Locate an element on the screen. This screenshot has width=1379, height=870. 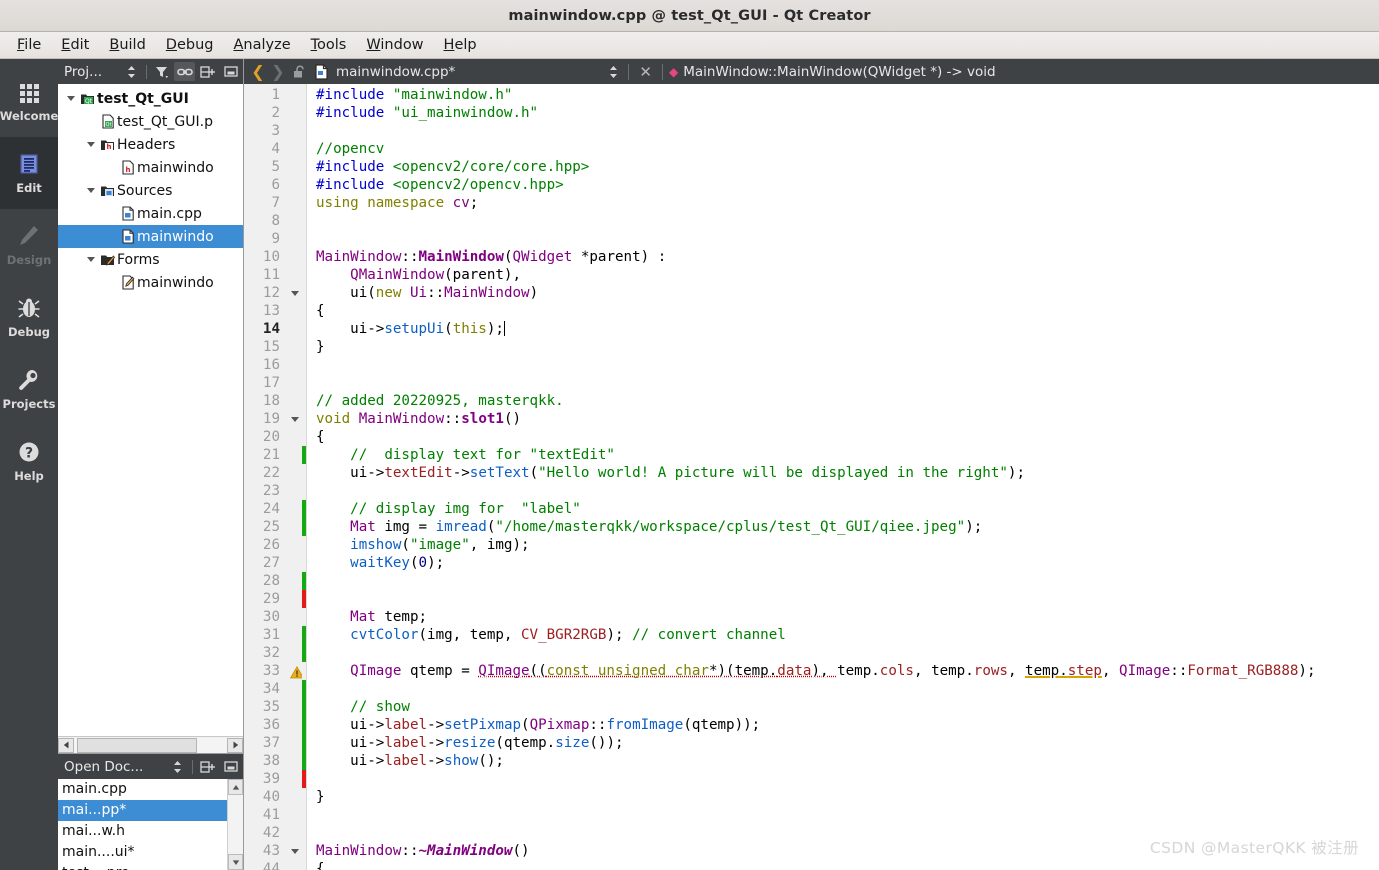
tree-item-label: test_Qt_GUI is located at coordinates (143, 98).